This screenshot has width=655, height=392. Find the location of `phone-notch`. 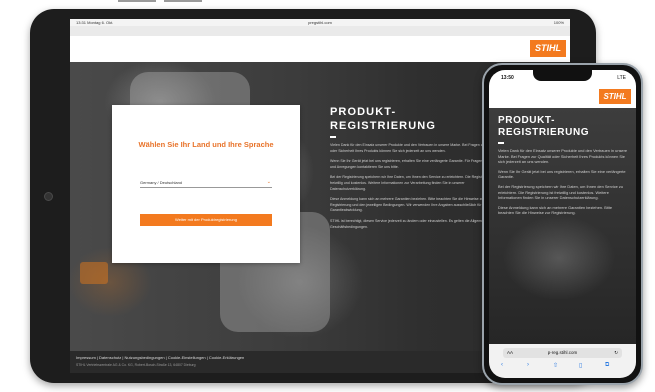

phone-notch is located at coordinates (562, 75).